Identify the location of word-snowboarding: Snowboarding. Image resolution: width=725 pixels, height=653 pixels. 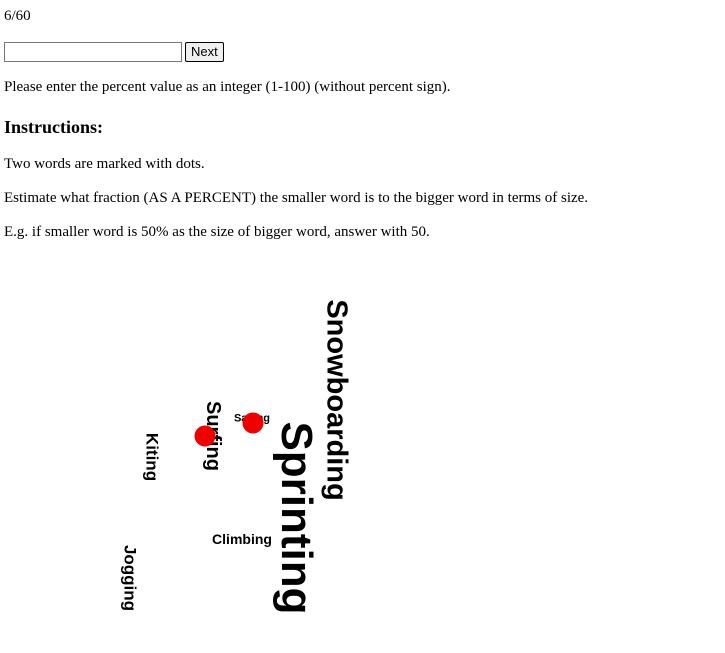
(336, 400).